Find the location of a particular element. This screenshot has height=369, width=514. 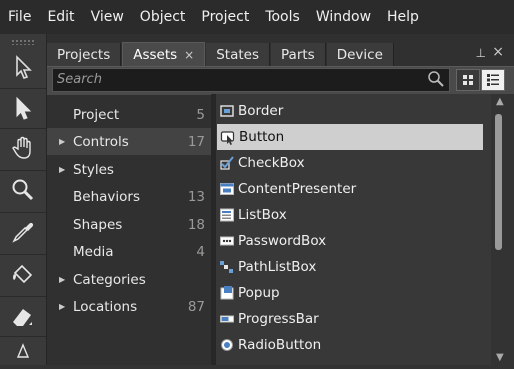

tab-close-icon: × is located at coordinates (189, 55).